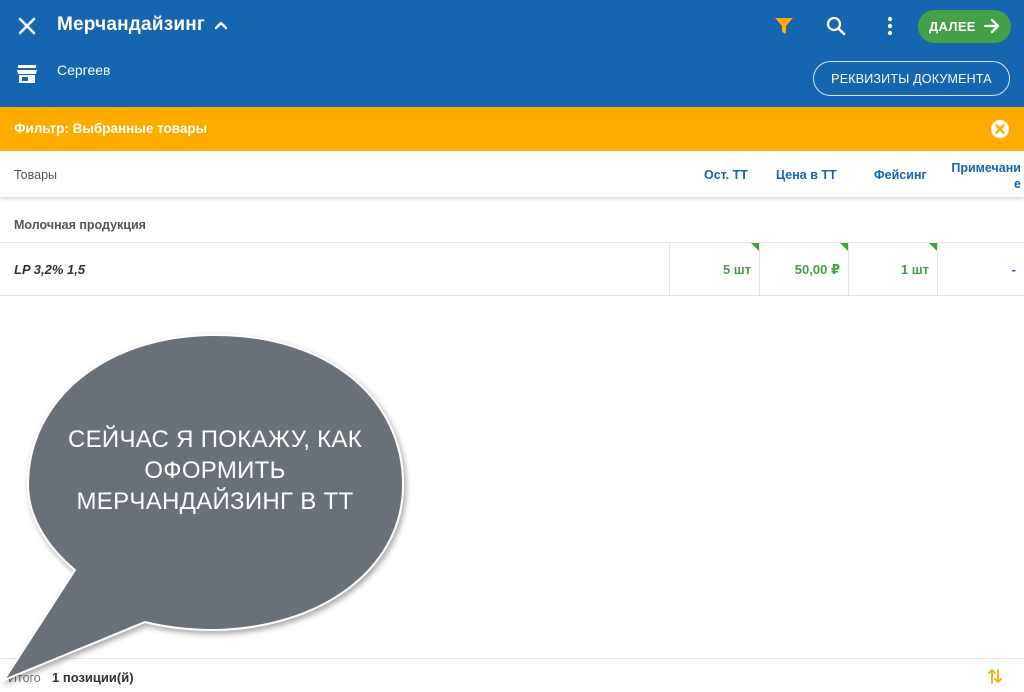  I want to click on next-button: ДАЛЕЕ, so click(964, 26).